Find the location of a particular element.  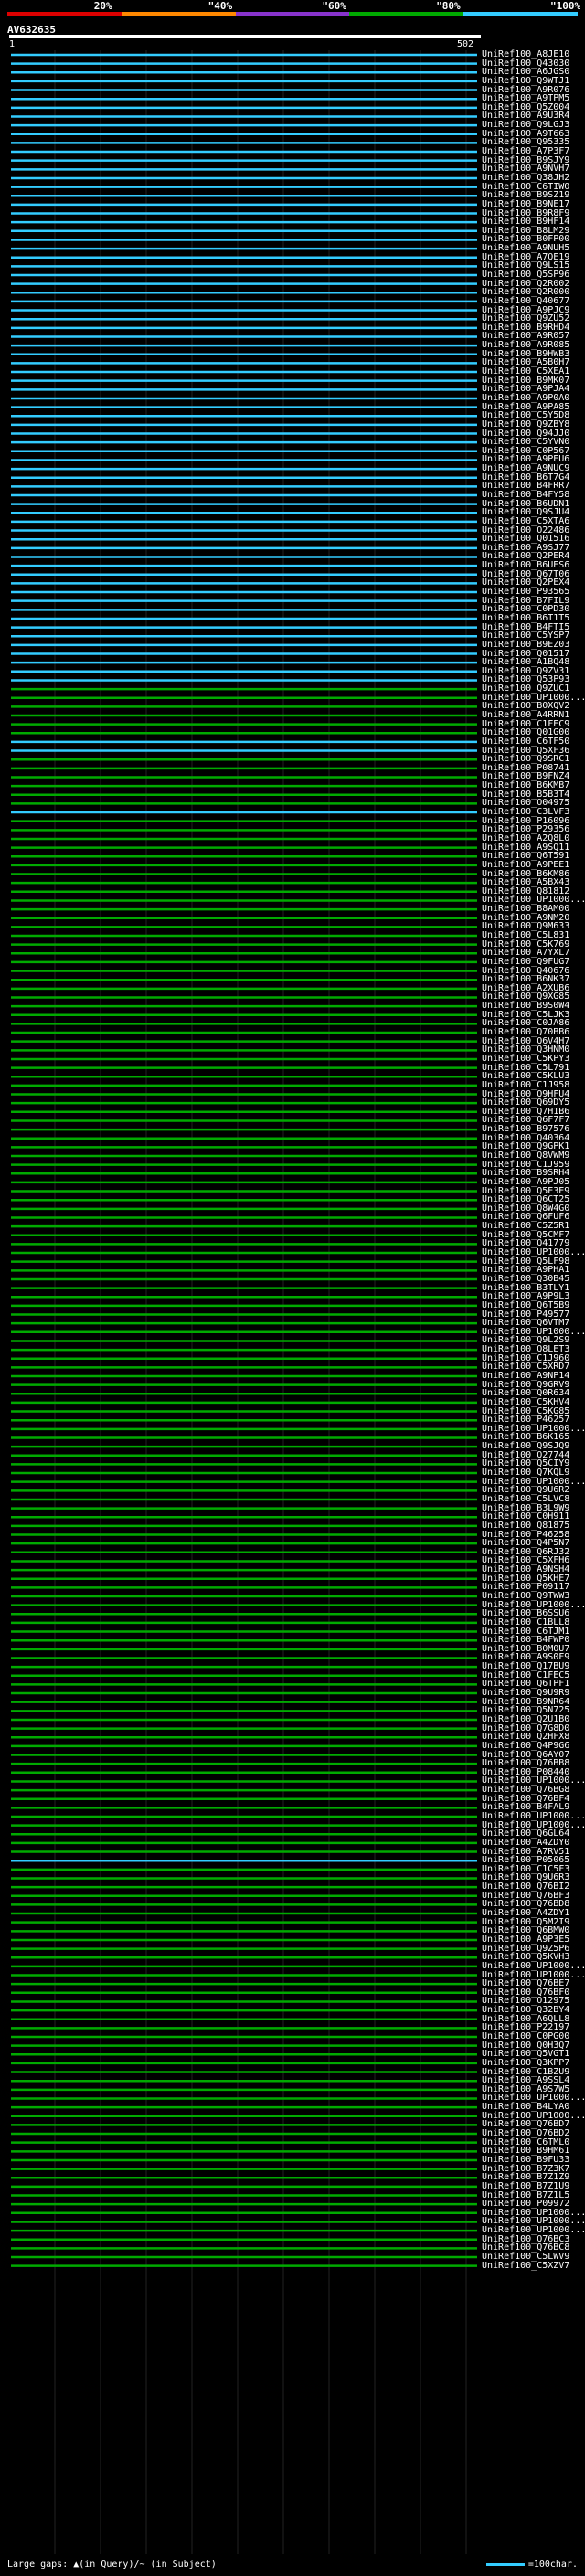

footer-scale: =100char. is located at coordinates (532, 2565).